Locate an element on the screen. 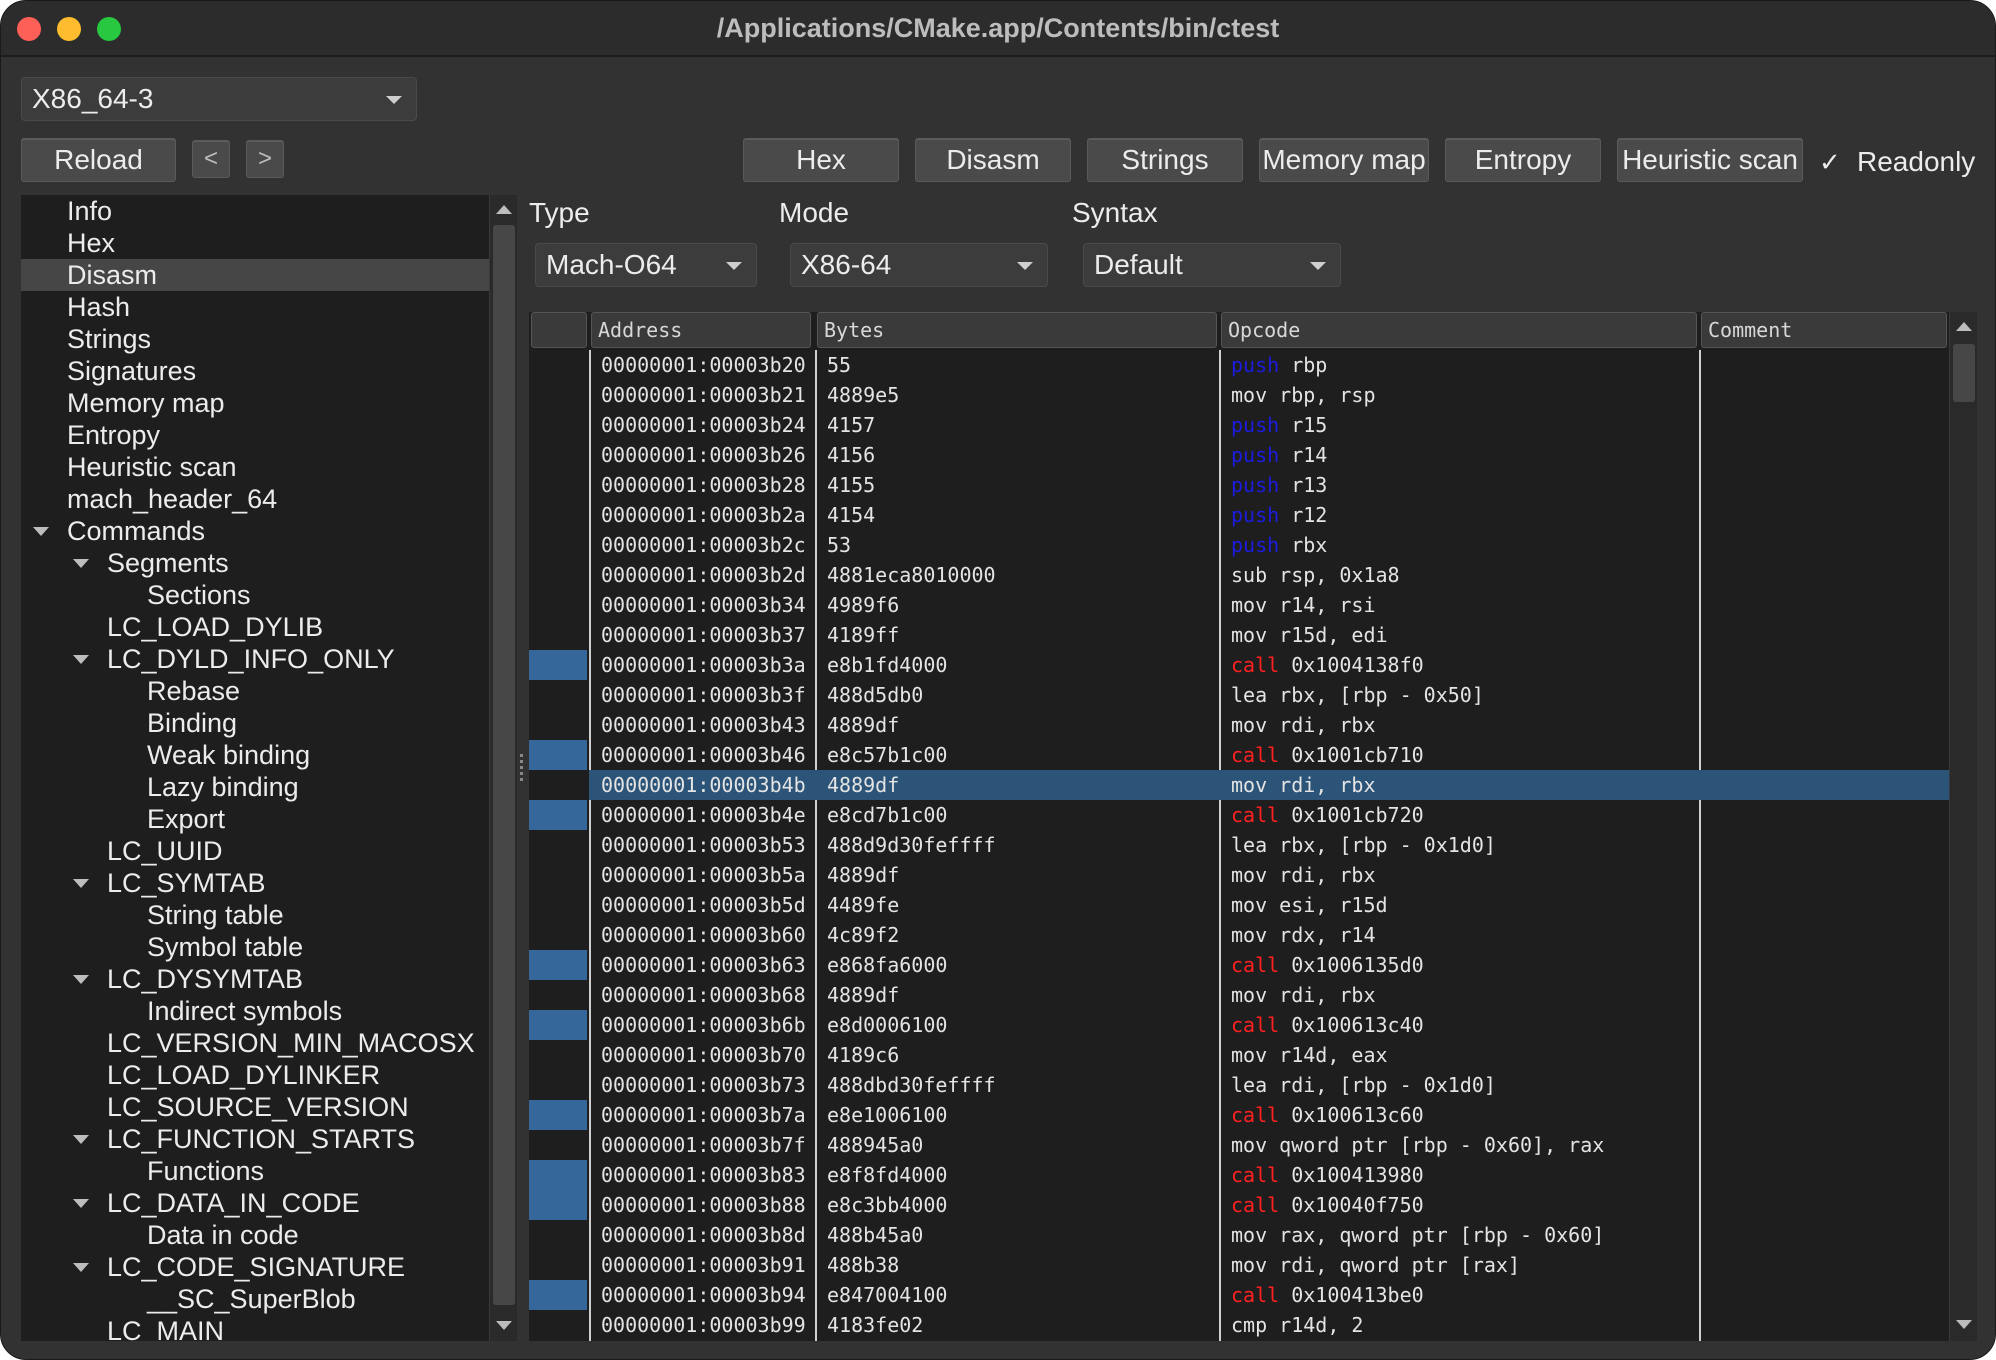 This screenshot has height=1360, width=1996. tree-scrollbar is located at coordinates (503, 768).